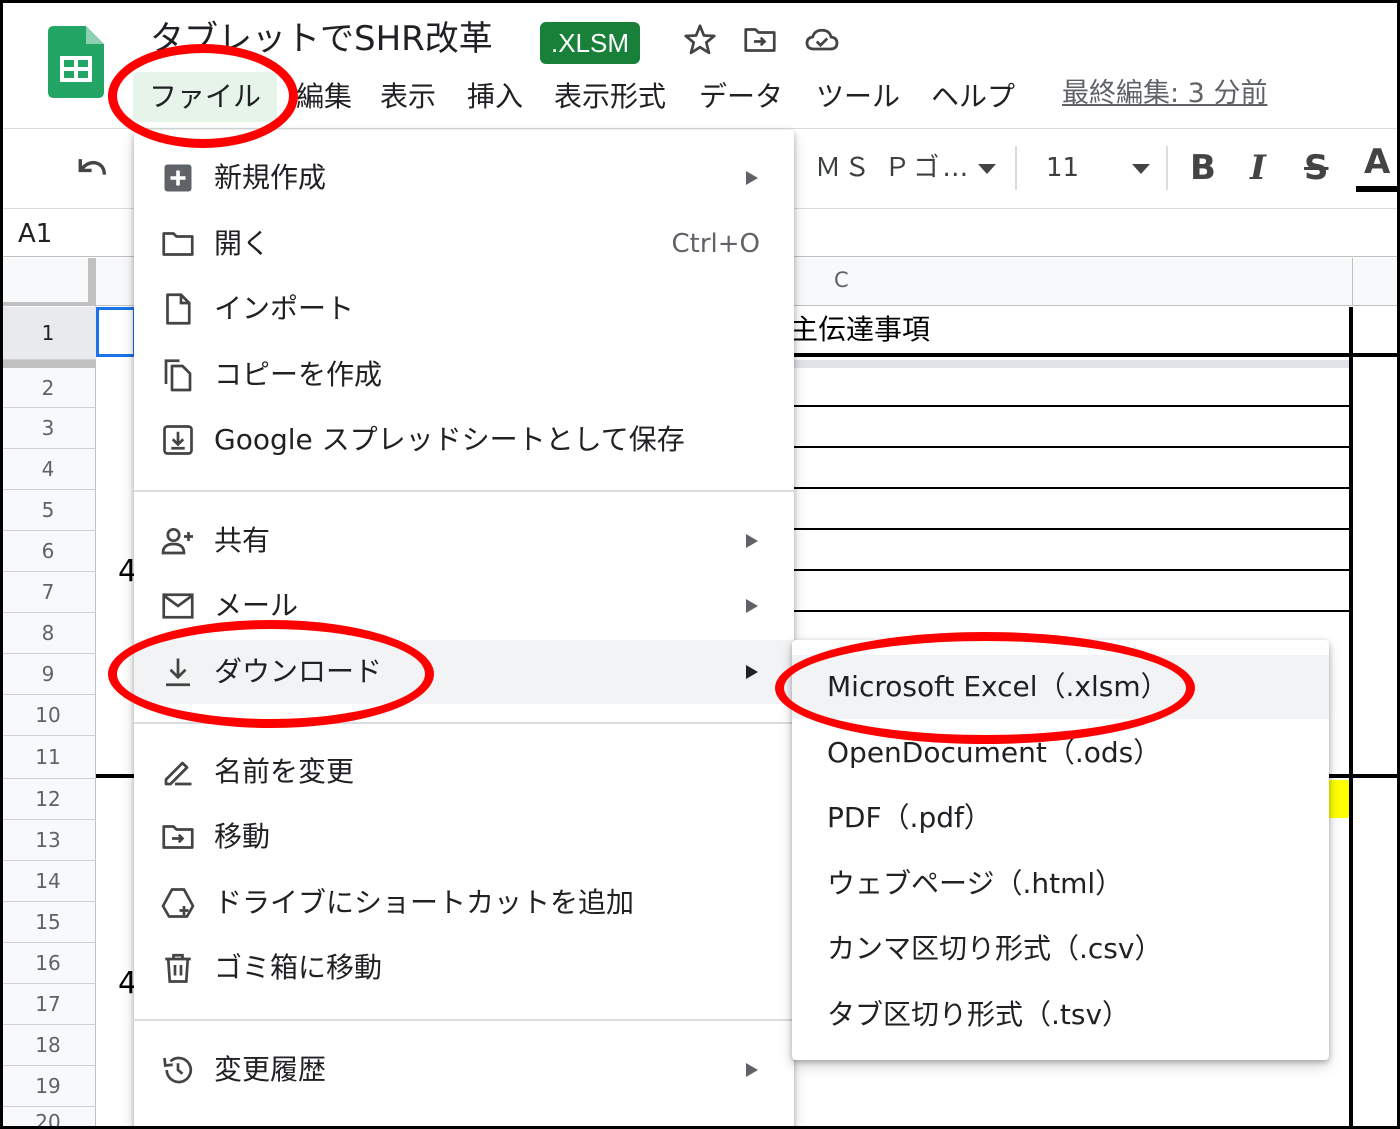  Describe the element at coordinates (1203, 168) in the screenshot. I see `bold-button: B` at that location.